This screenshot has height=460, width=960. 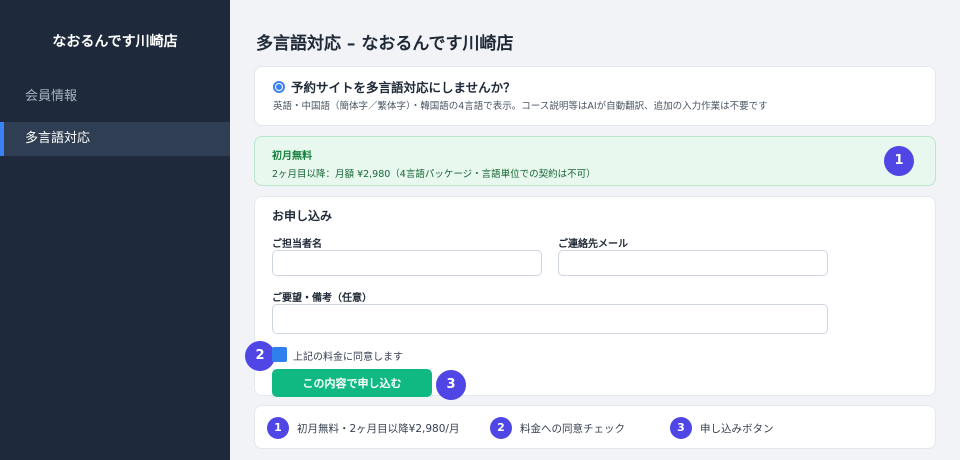 I want to click on store-name: なおるんです川崎店, so click(x=115, y=42).